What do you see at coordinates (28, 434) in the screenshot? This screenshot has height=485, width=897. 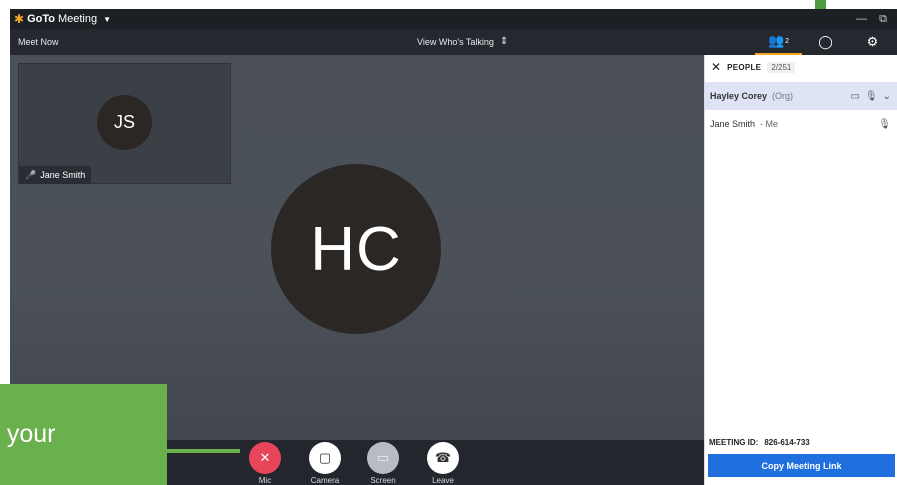 I see `callout-text: e your` at bounding box center [28, 434].